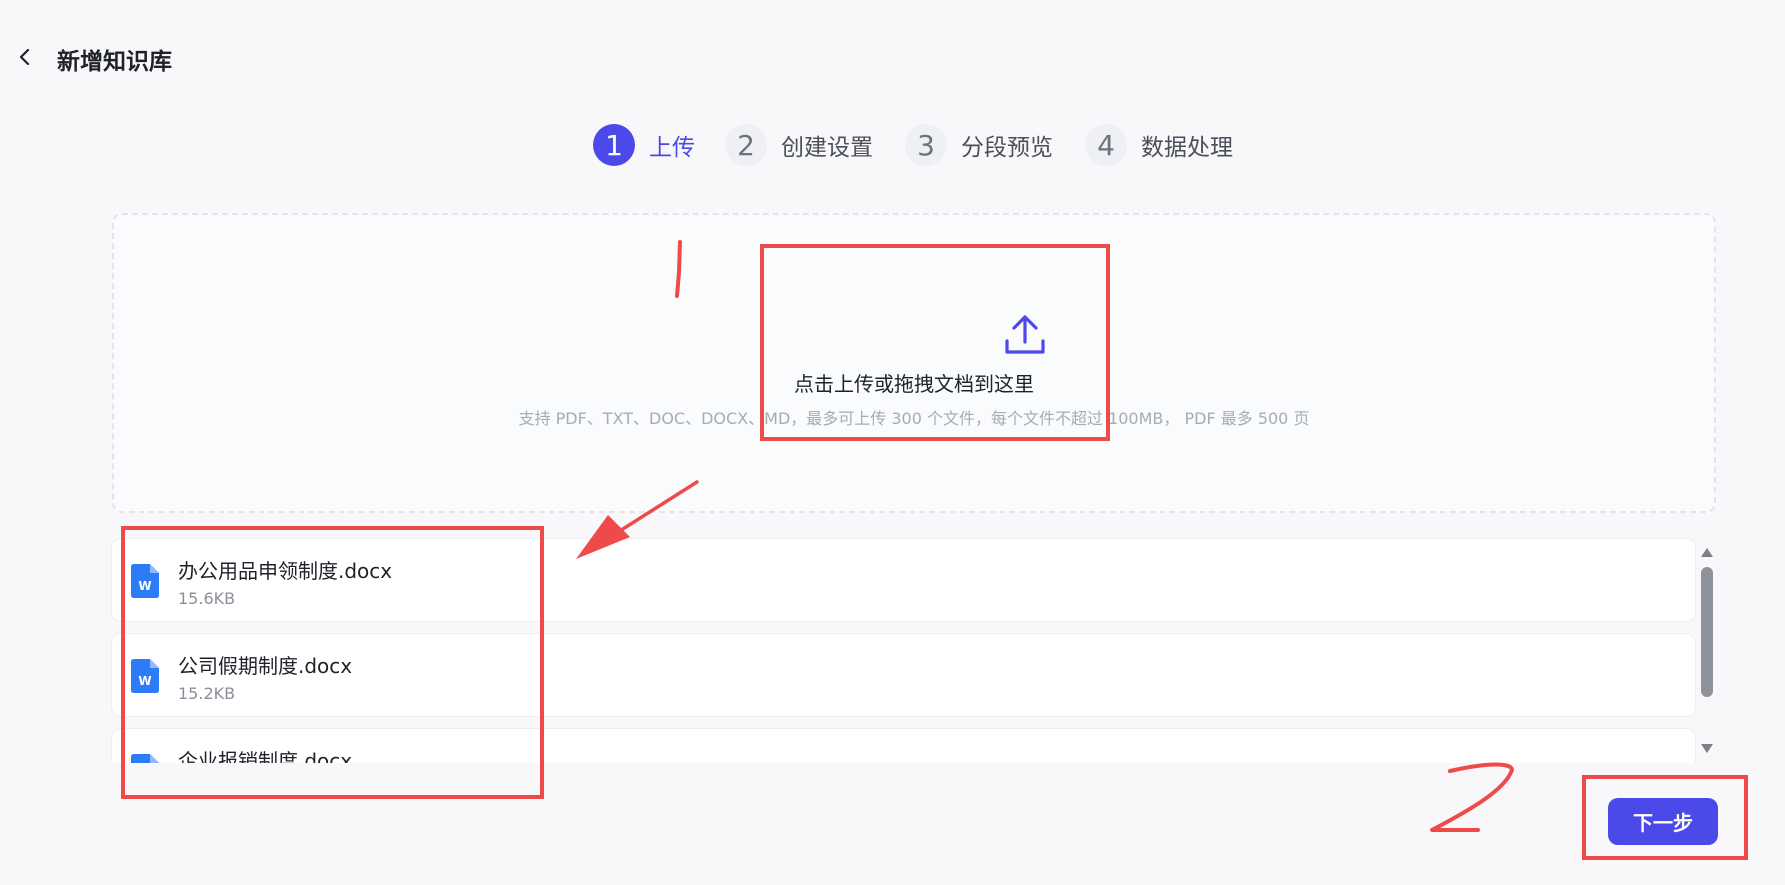  I want to click on step-label: 数据处理, so click(1187, 148).